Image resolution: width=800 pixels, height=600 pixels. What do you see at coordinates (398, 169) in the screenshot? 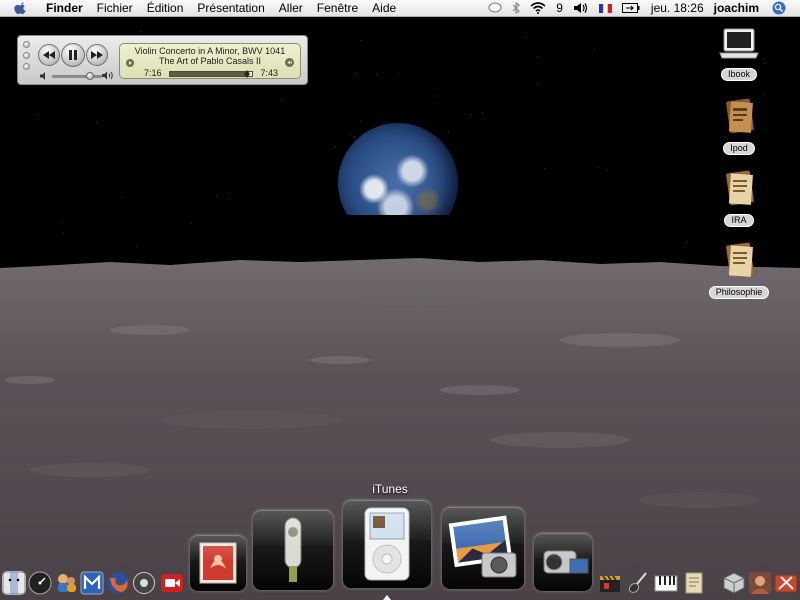
I see `earth-planet` at bounding box center [398, 169].